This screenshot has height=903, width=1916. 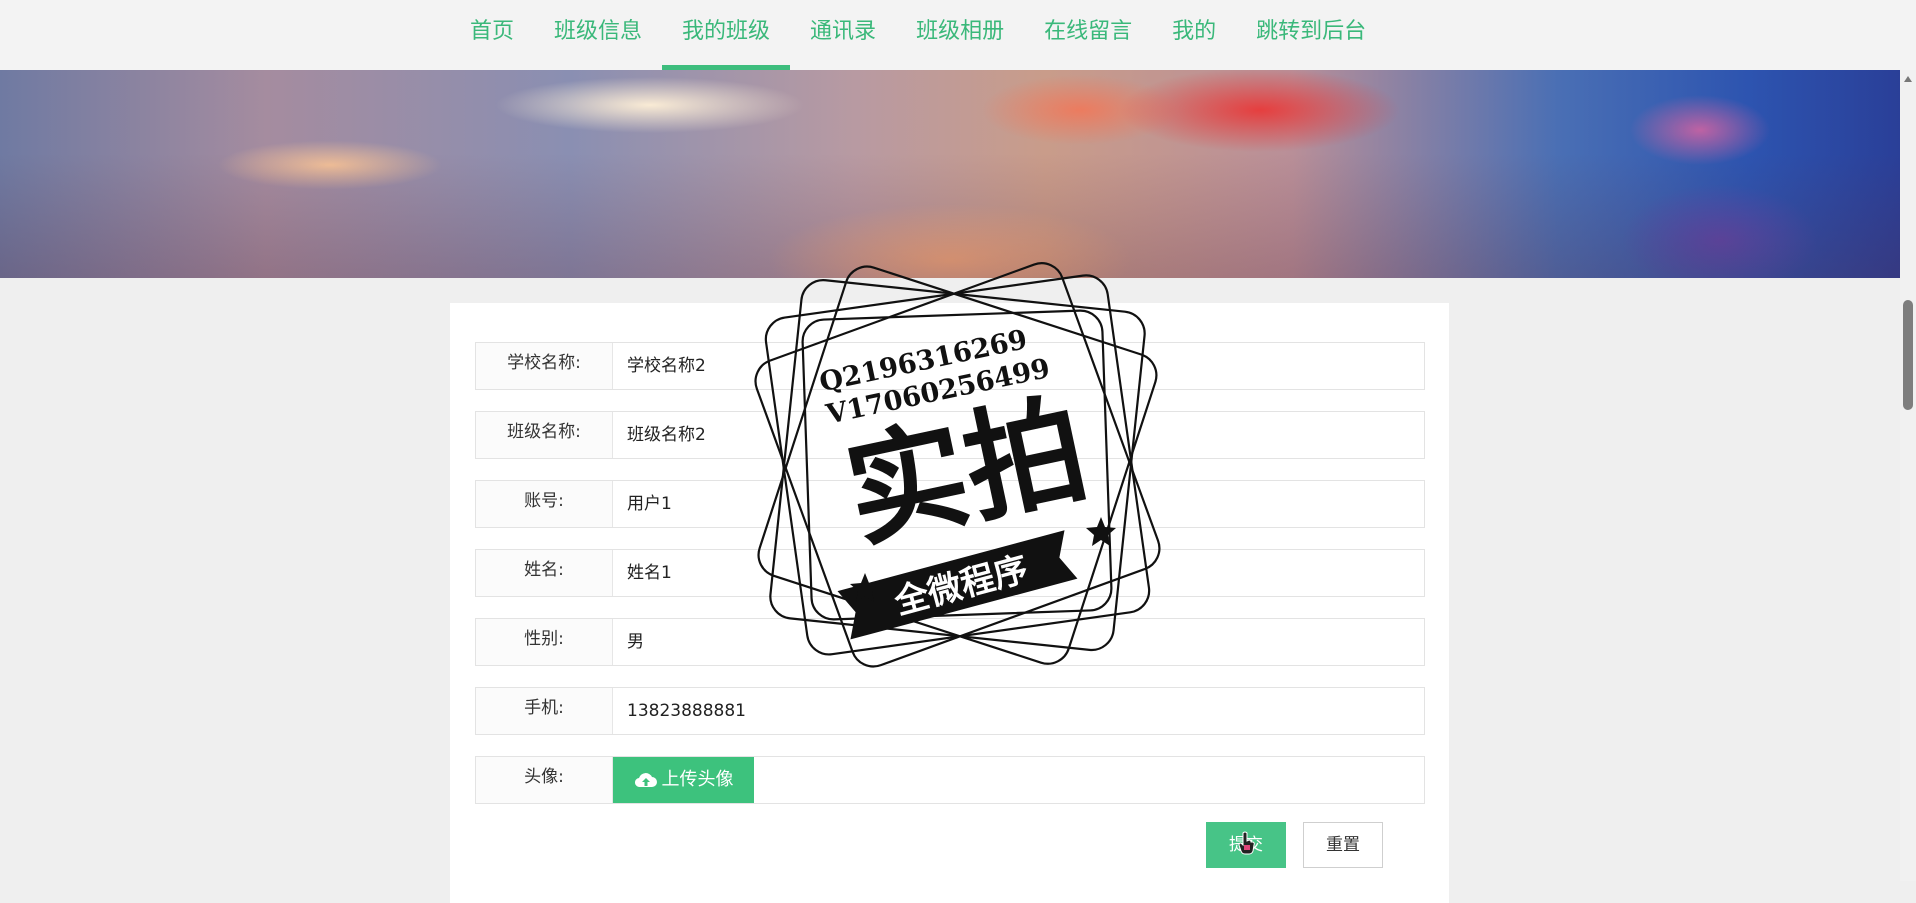 What do you see at coordinates (544, 573) in the screenshot?
I see `name-label: 姓名:` at bounding box center [544, 573].